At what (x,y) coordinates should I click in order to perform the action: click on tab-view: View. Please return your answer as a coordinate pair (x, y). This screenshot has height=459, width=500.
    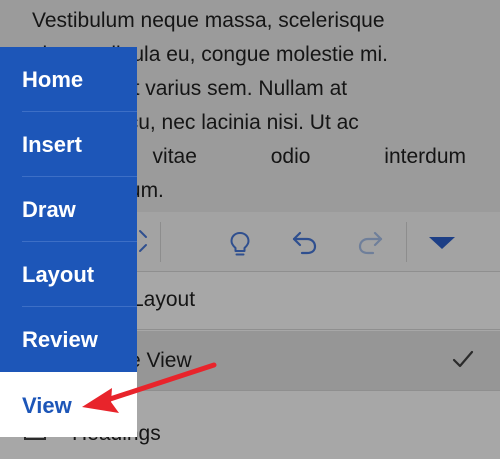
    Looking at the image, I should click on (68, 404).